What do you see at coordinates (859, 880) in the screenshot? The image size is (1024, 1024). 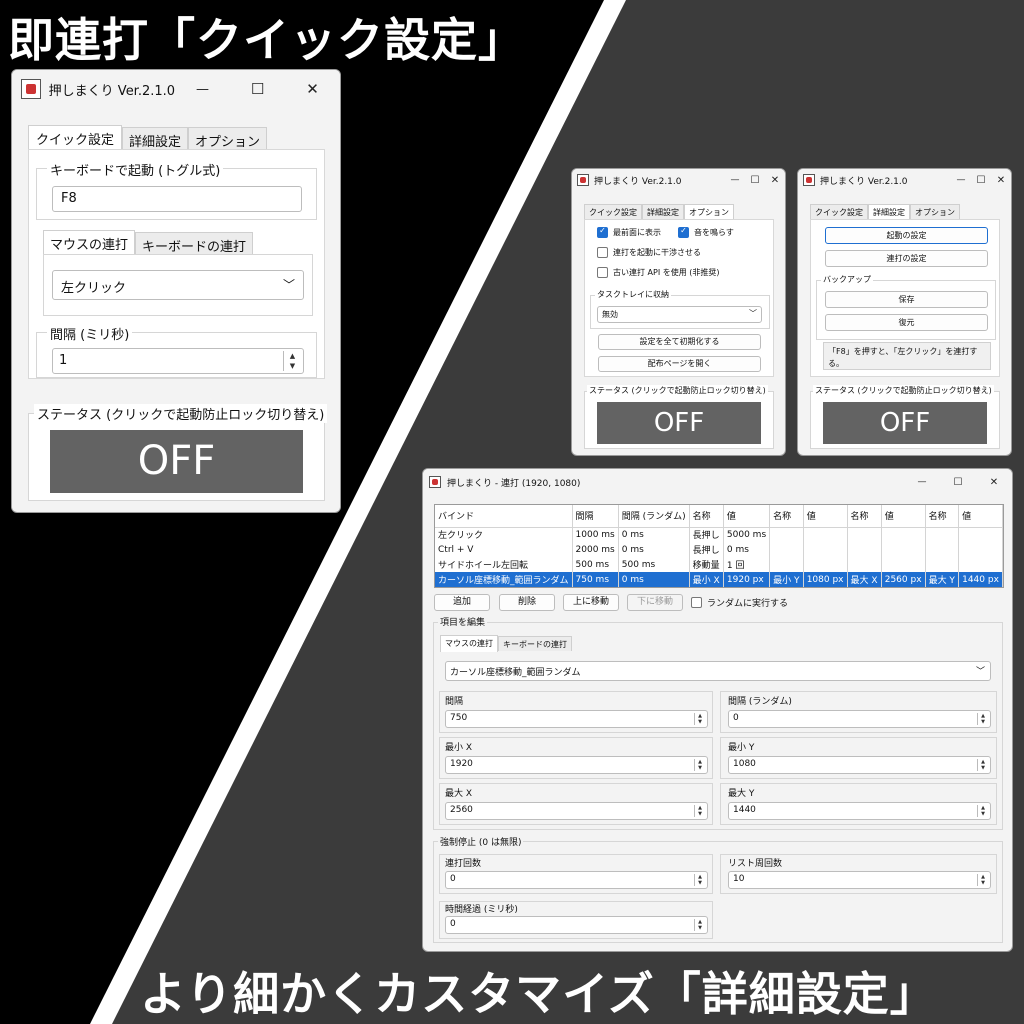 I see `loop-stepper: 10 ▲ ▼` at bounding box center [859, 880].